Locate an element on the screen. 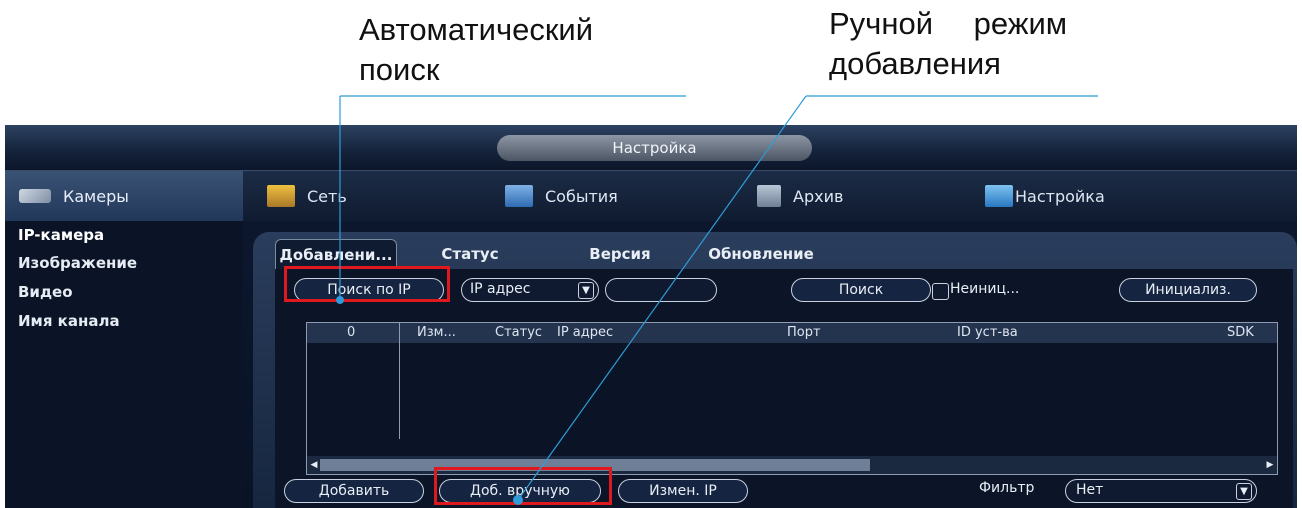  initialize-button: Инициализ. is located at coordinates (1188, 290).